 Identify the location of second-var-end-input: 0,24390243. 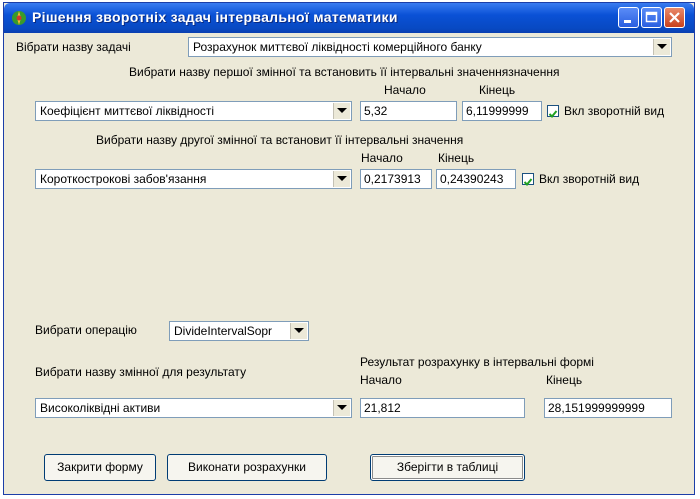
(476, 179).